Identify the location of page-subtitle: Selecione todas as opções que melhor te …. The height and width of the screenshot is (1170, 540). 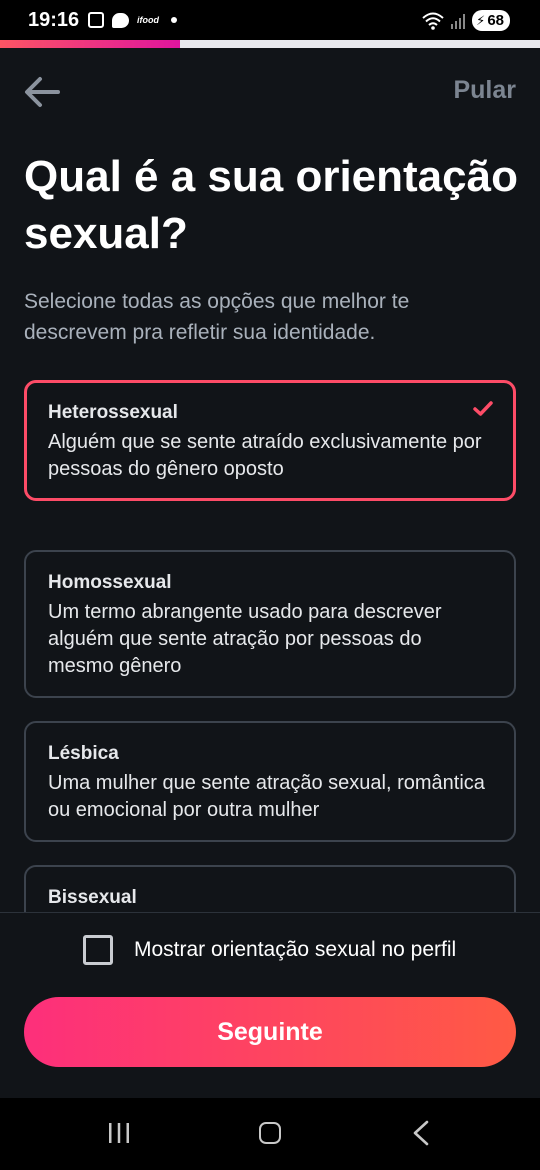
(217, 317).